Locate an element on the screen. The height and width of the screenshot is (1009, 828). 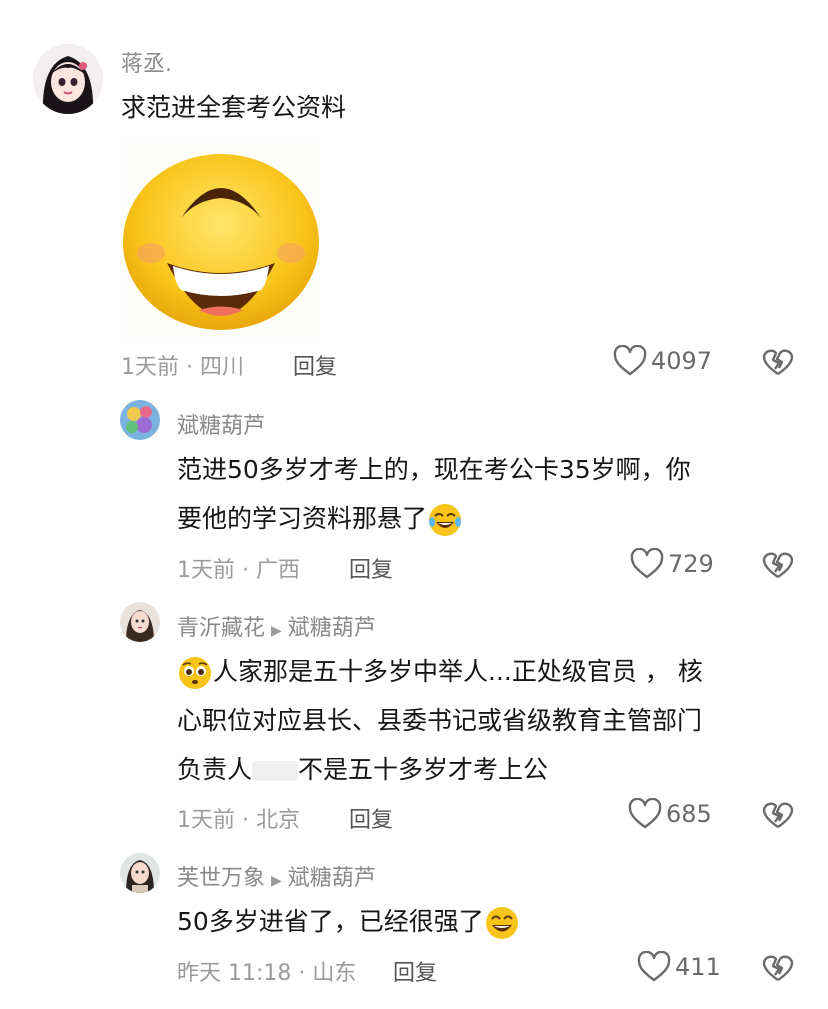
tears-of-joy-emoji is located at coordinates (445, 520).